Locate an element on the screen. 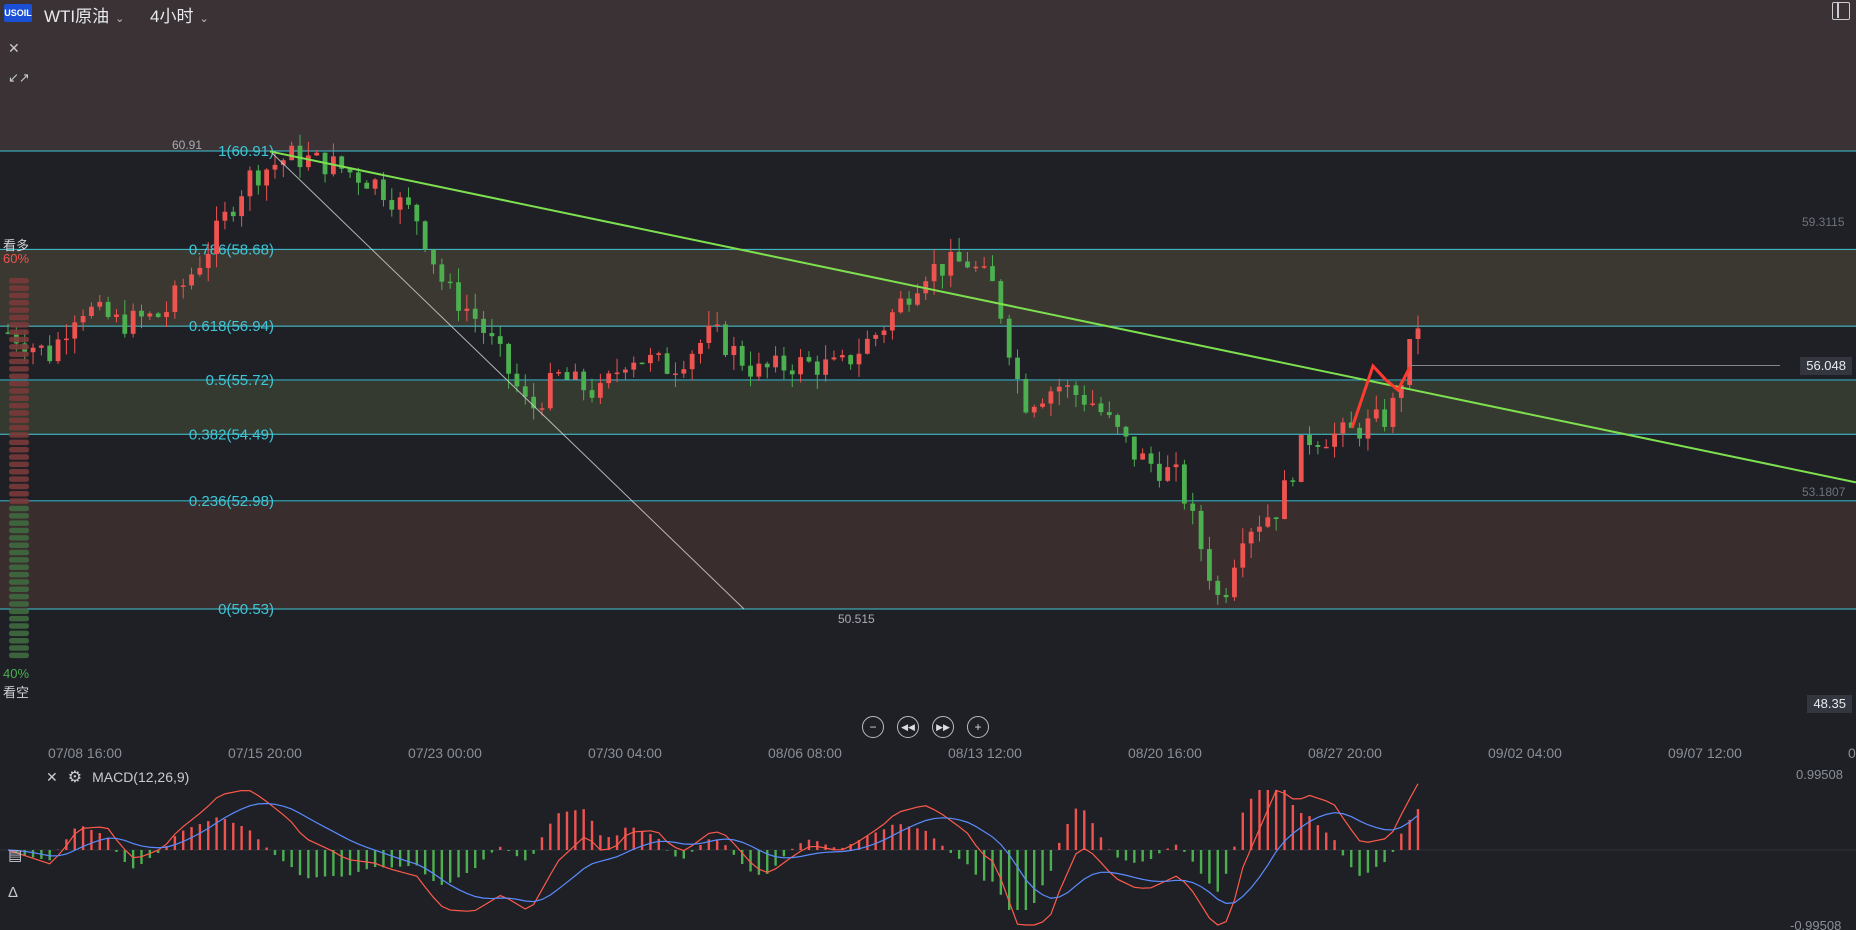 The height and width of the screenshot is (930, 1856). indicator-icon: ▤ is located at coordinates (15, 855).